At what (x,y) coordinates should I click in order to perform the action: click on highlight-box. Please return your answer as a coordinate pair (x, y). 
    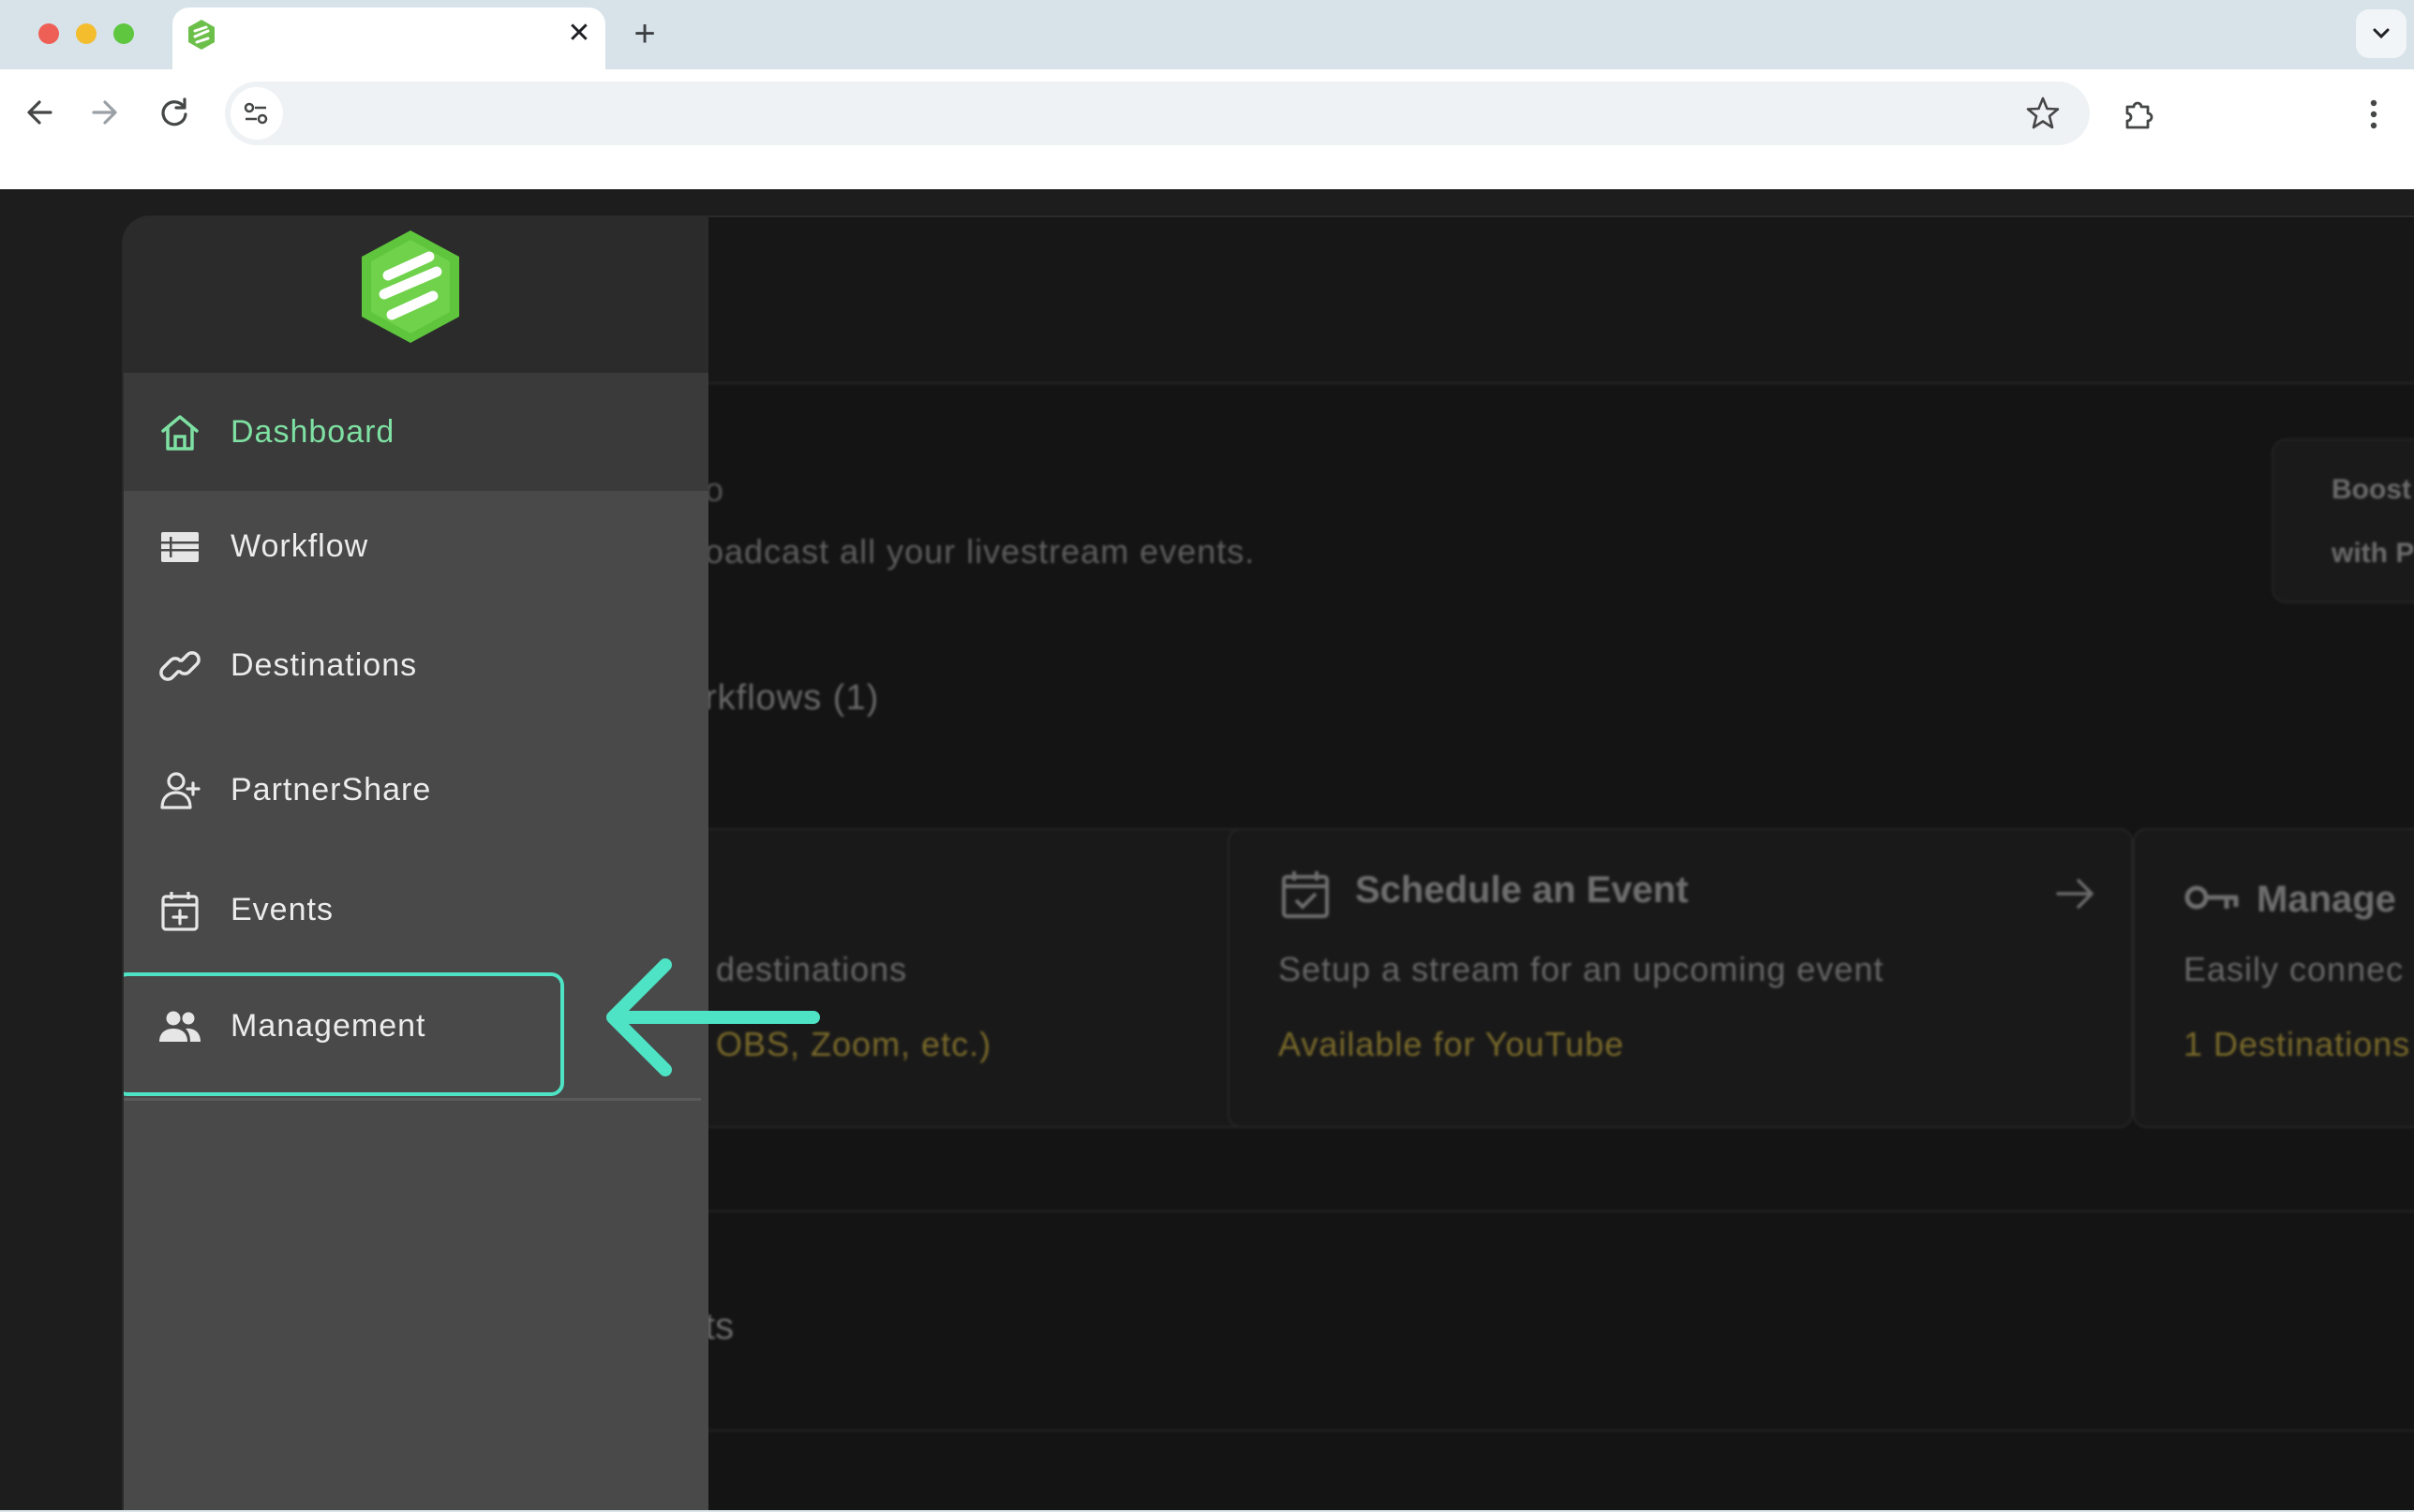
    Looking at the image, I should click on (344, 1034).